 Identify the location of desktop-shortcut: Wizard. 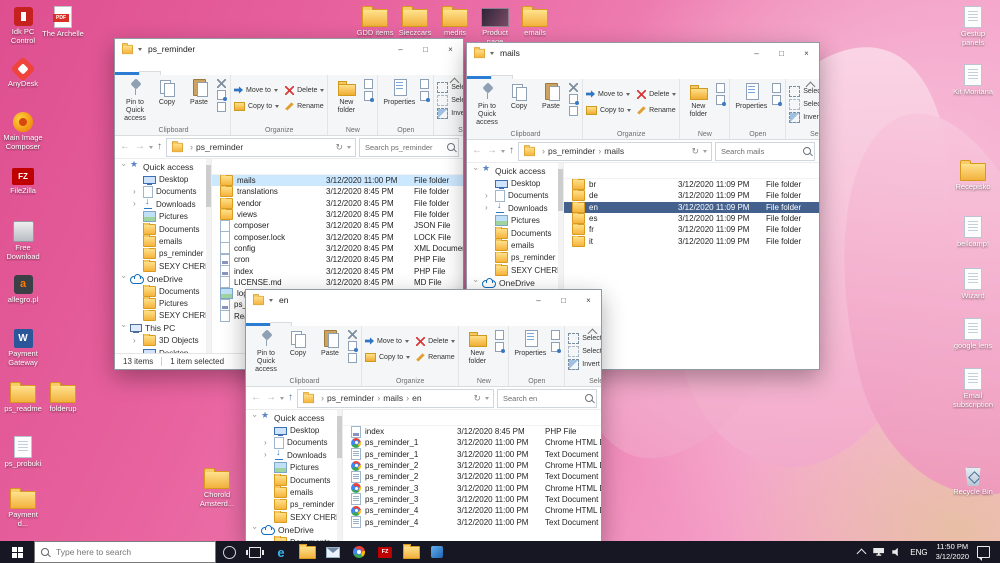
(973, 283).